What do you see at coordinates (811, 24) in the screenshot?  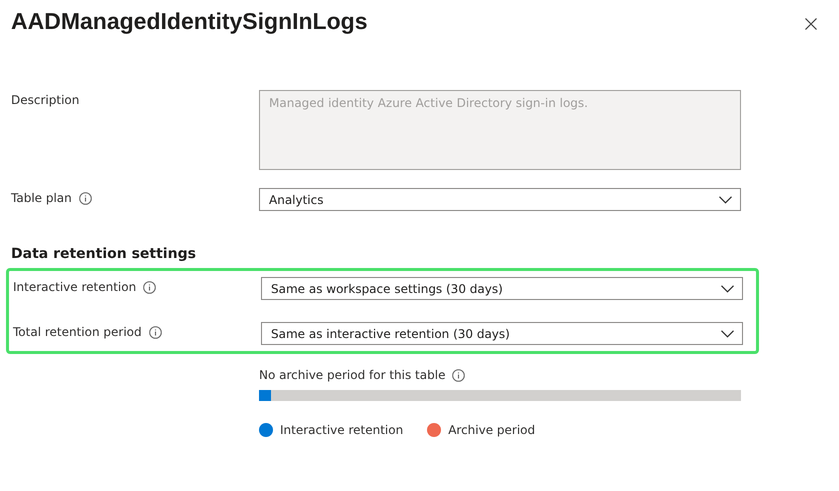 I see `close-icon` at bounding box center [811, 24].